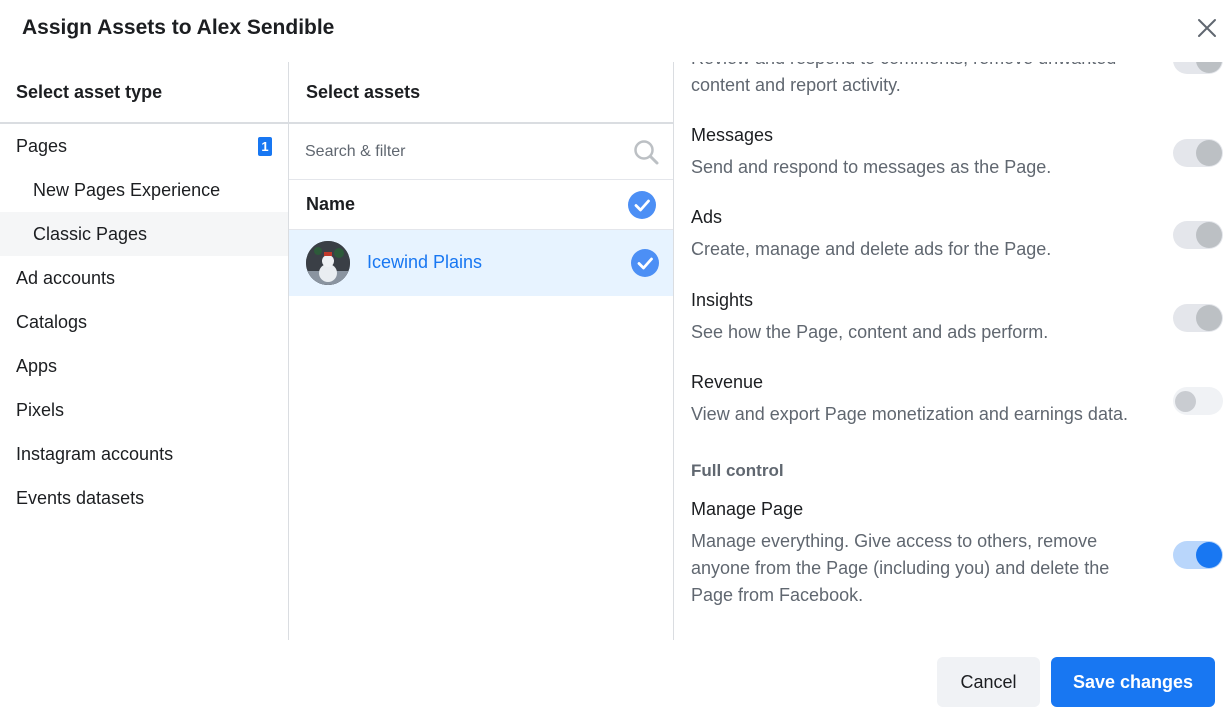 The width and height of the screenshot is (1231, 722). What do you see at coordinates (144, 234) in the screenshot?
I see `asset-type-classic-pages: Classic Pages` at bounding box center [144, 234].